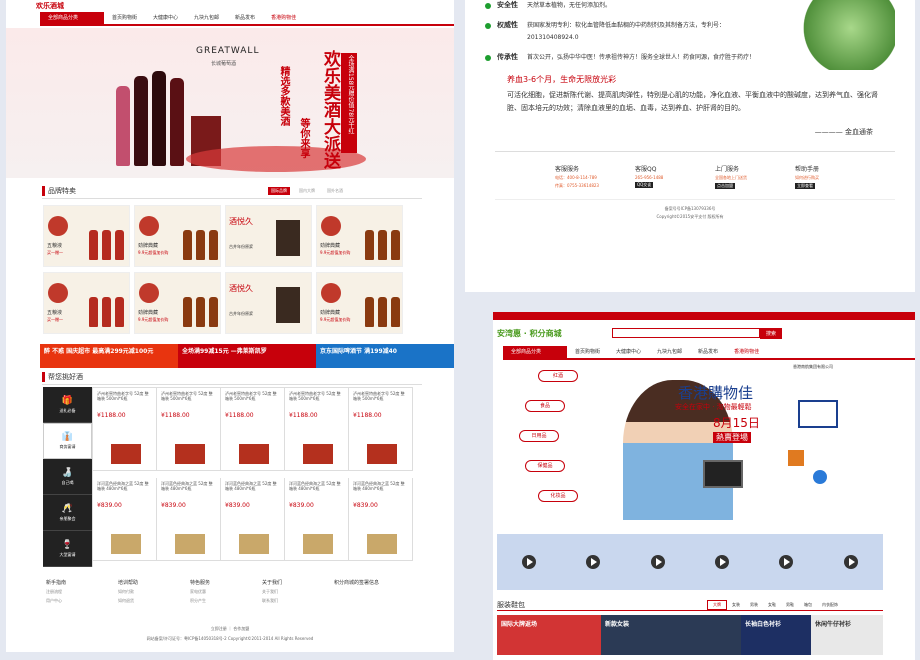 The width and height of the screenshot is (920, 660). I want to click on category-gift: 🎁 送礼必备, so click(67, 405).